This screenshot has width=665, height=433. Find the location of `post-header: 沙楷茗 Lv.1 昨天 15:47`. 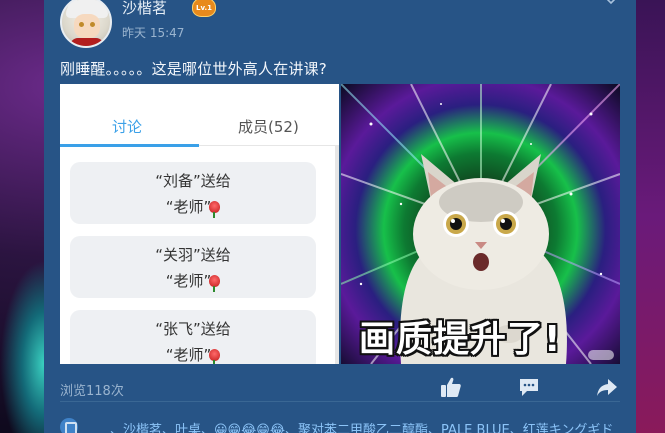

post-header: 沙楷茗 Lv.1 昨天 15:47 is located at coordinates (340, 25).